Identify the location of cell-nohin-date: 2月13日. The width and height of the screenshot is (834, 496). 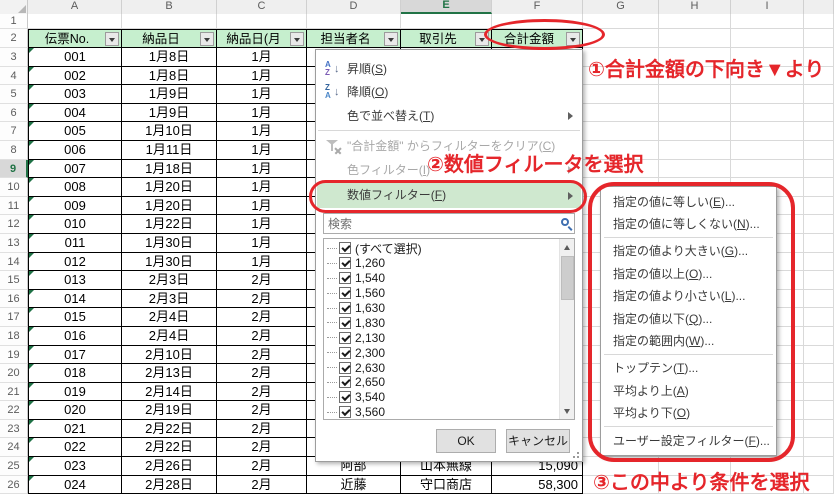
(169, 373).